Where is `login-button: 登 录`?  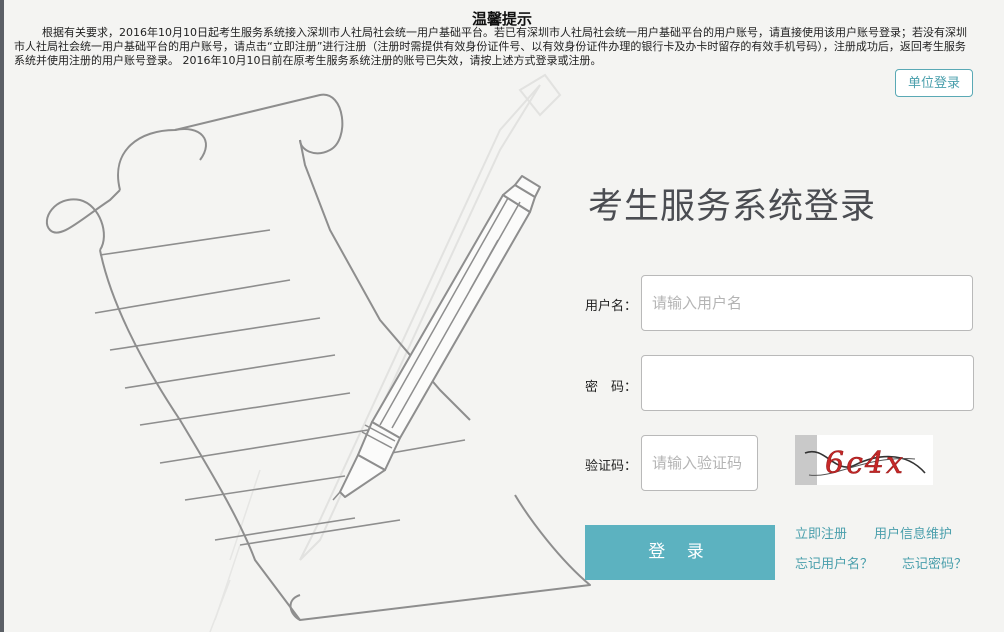
login-button: 登 录 is located at coordinates (680, 552).